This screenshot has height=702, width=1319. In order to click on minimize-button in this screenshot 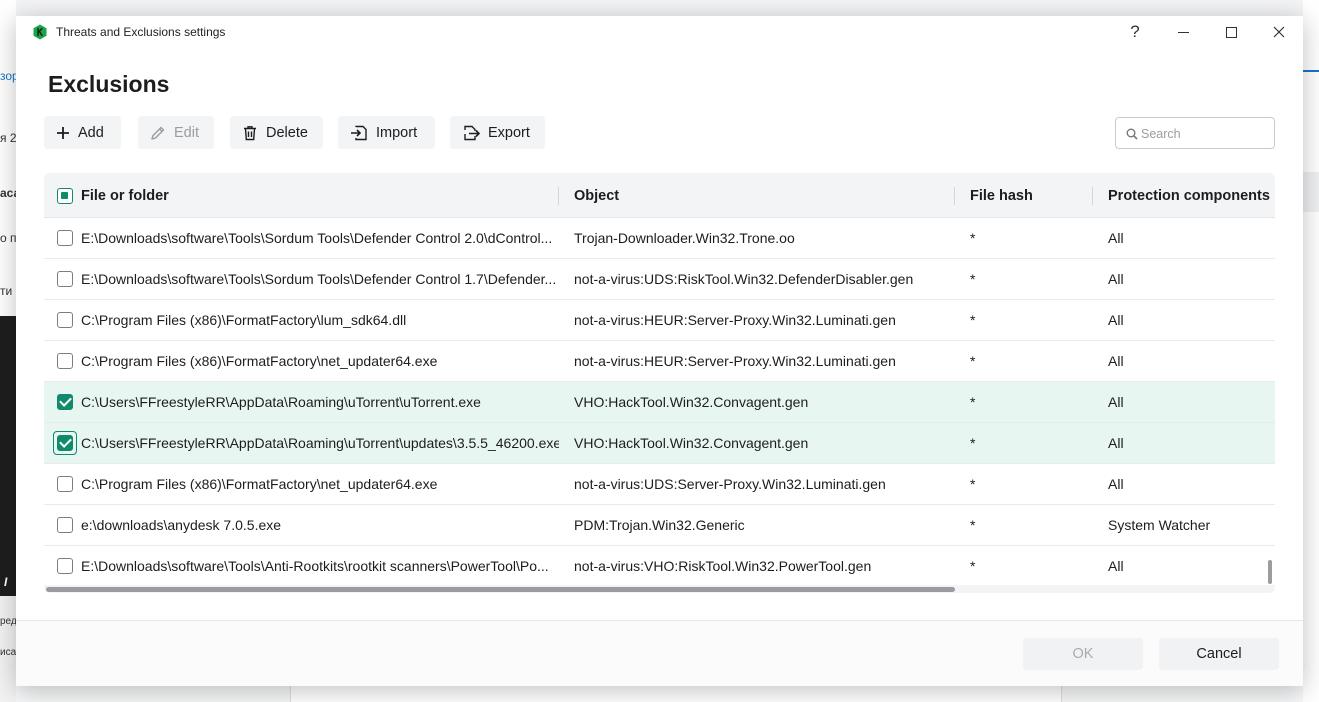, I will do `click(1183, 32)`.